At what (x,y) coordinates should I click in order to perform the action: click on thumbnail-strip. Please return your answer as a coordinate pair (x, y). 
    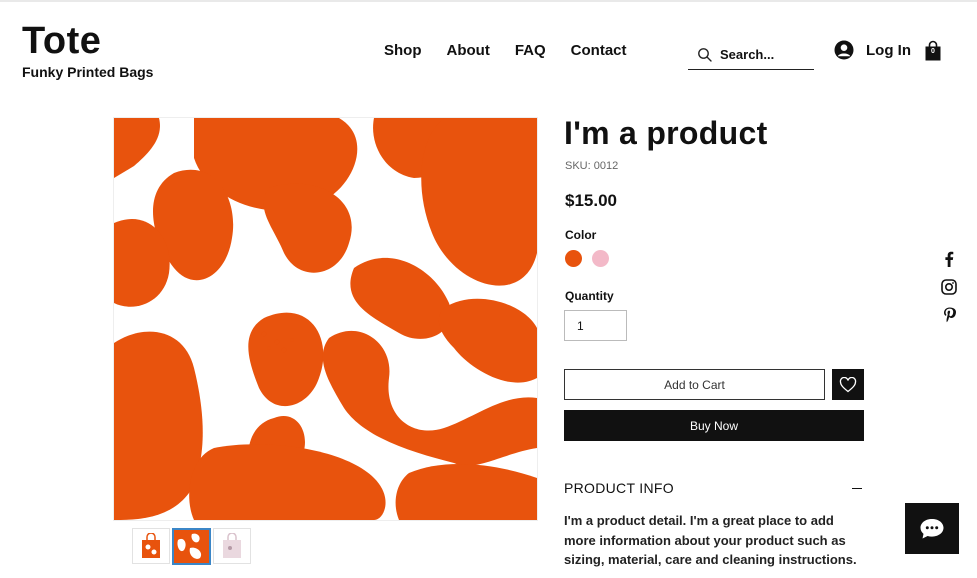
    Looking at the image, I should click on (191, 546).